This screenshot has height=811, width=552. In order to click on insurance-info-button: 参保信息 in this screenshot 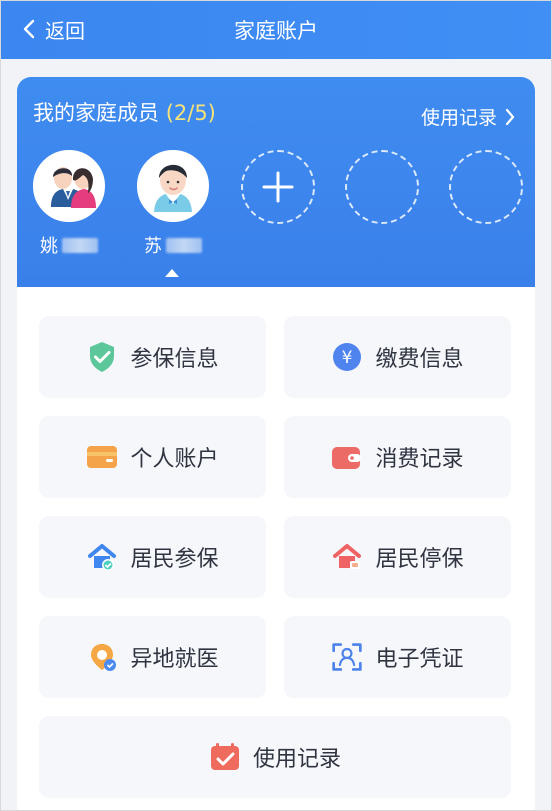, I will do `click(152, 357)`.